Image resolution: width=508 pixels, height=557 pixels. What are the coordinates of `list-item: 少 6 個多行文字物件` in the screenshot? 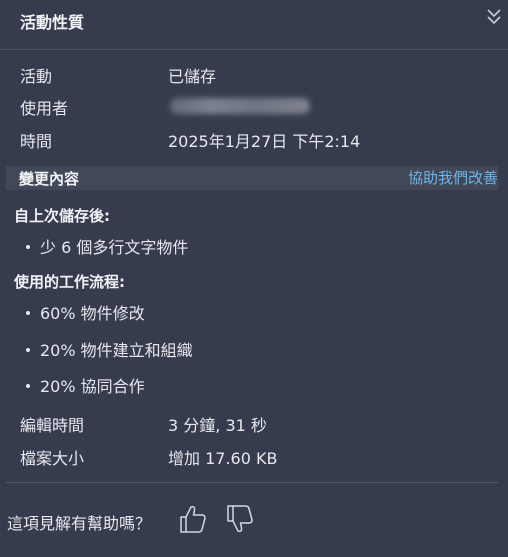 It's located at (107, 246).